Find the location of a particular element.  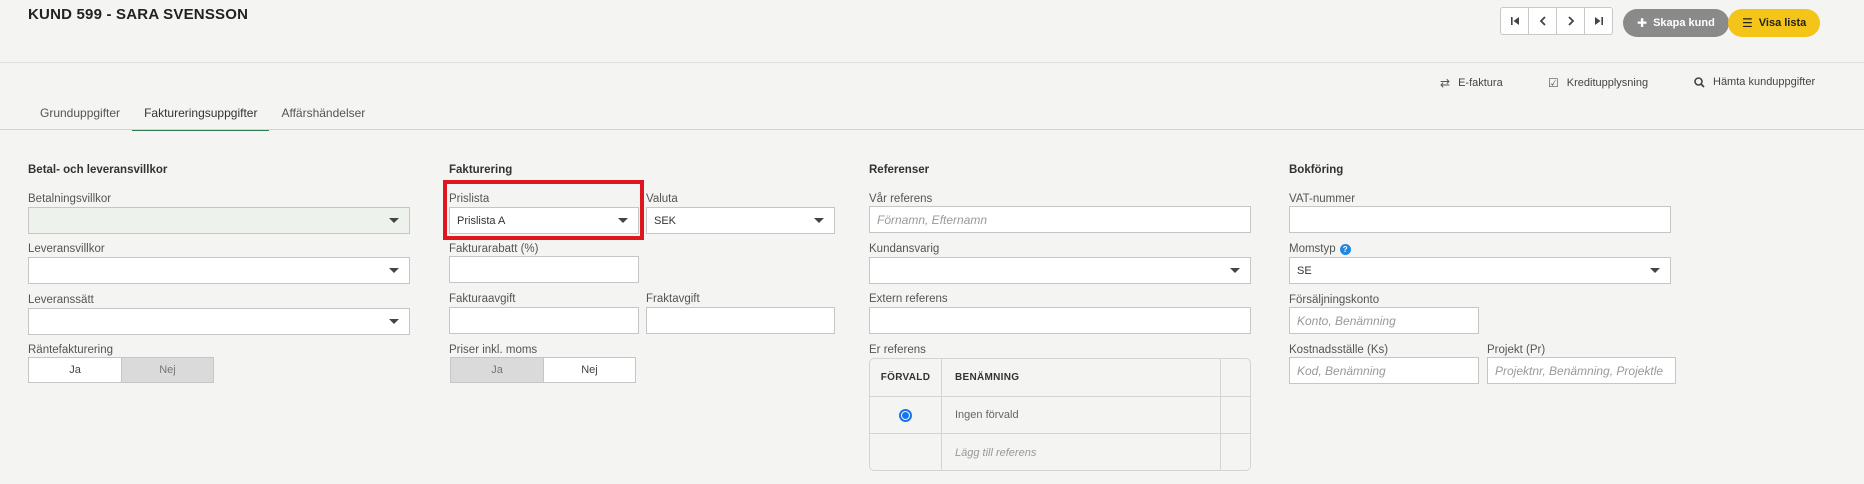

page-title: KUND 599 - SARA SVENSSON is located at coordinates (138, 14).